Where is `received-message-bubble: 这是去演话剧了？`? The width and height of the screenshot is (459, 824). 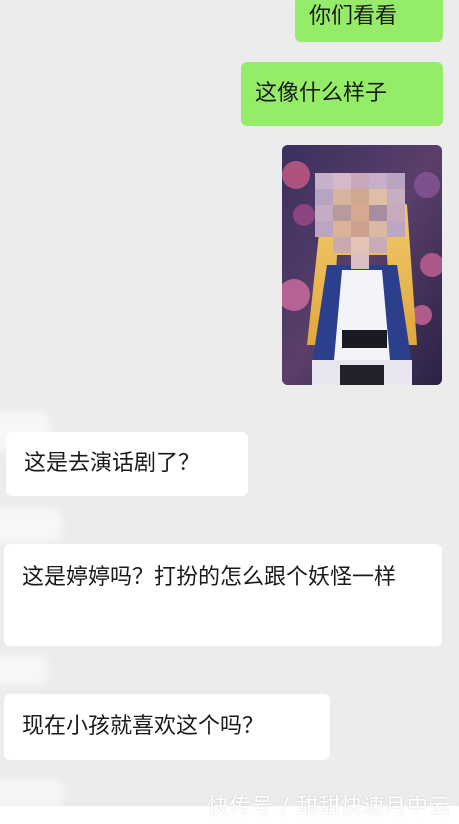
received-message-bubble: 这是去演话剧了？ is located at coordinates (127, 464).